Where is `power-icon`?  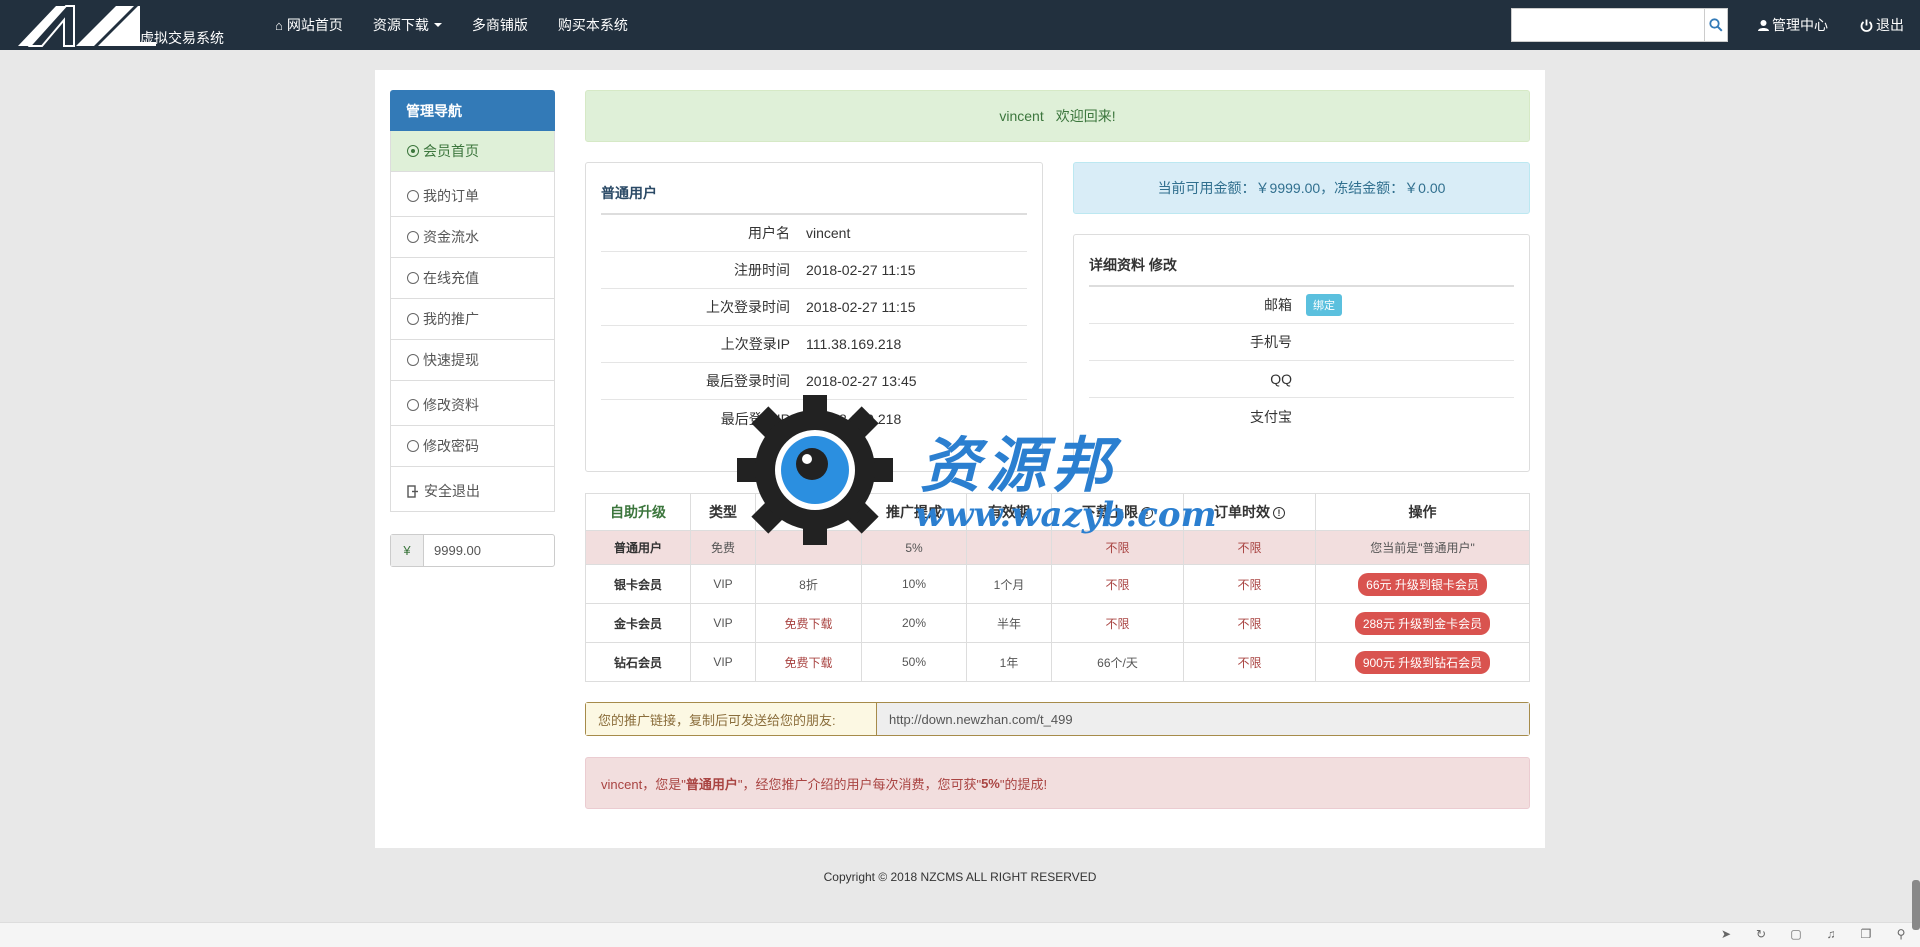
power-icon is located at coordinates (1866, 25).